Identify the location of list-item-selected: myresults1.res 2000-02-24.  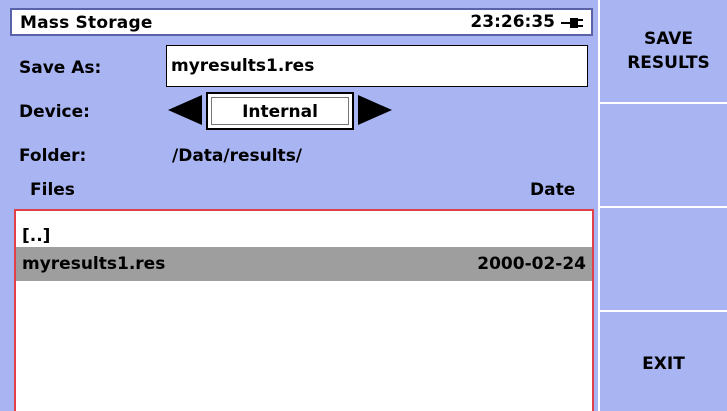
(304, 264).